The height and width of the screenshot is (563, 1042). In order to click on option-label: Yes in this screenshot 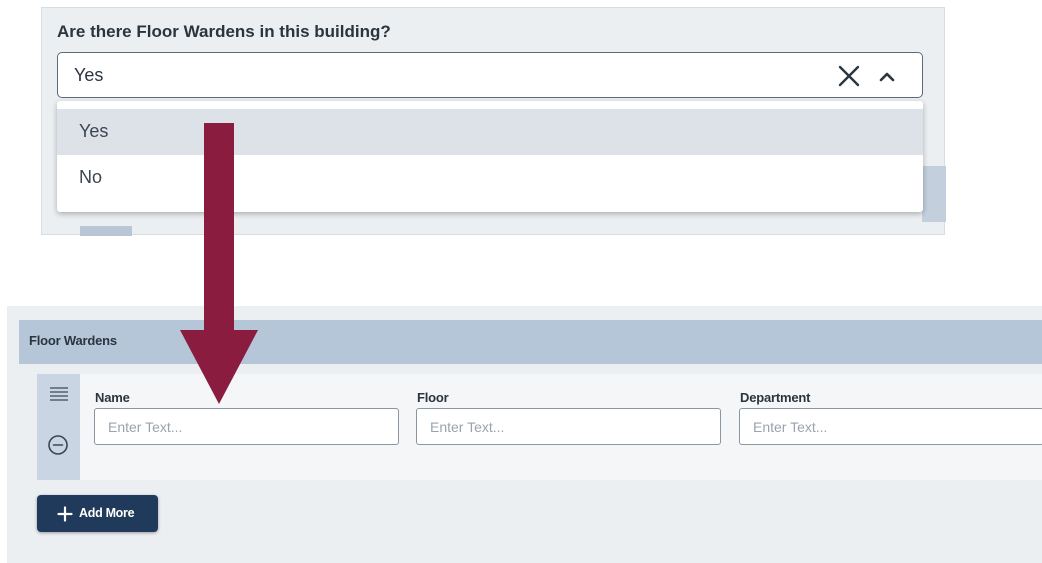, I will do `click(94, 131)`.